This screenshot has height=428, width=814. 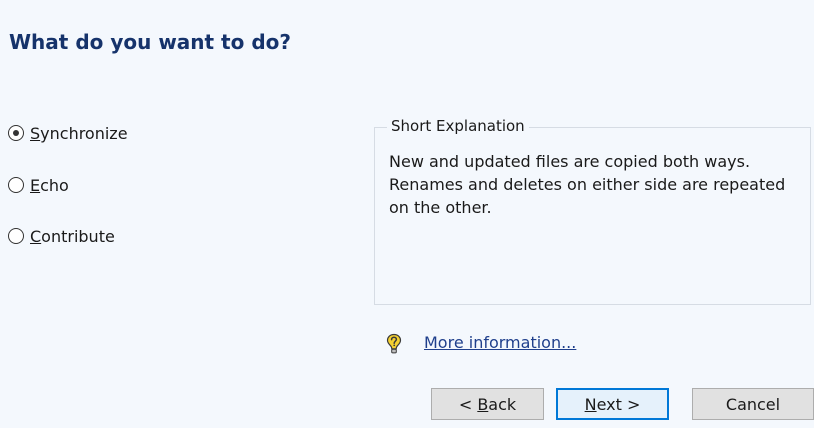 What do you see at coordinates (502, 404) in the screenshot?
I see `back-rest: ack` at bounding box center [502, 404].